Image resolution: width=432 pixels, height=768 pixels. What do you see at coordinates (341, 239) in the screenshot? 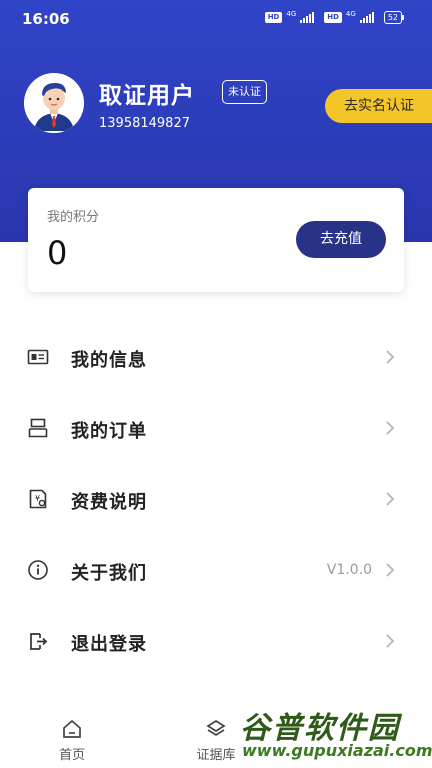
I see `recharge-button: 去充值` at bounding box center [341, 239].